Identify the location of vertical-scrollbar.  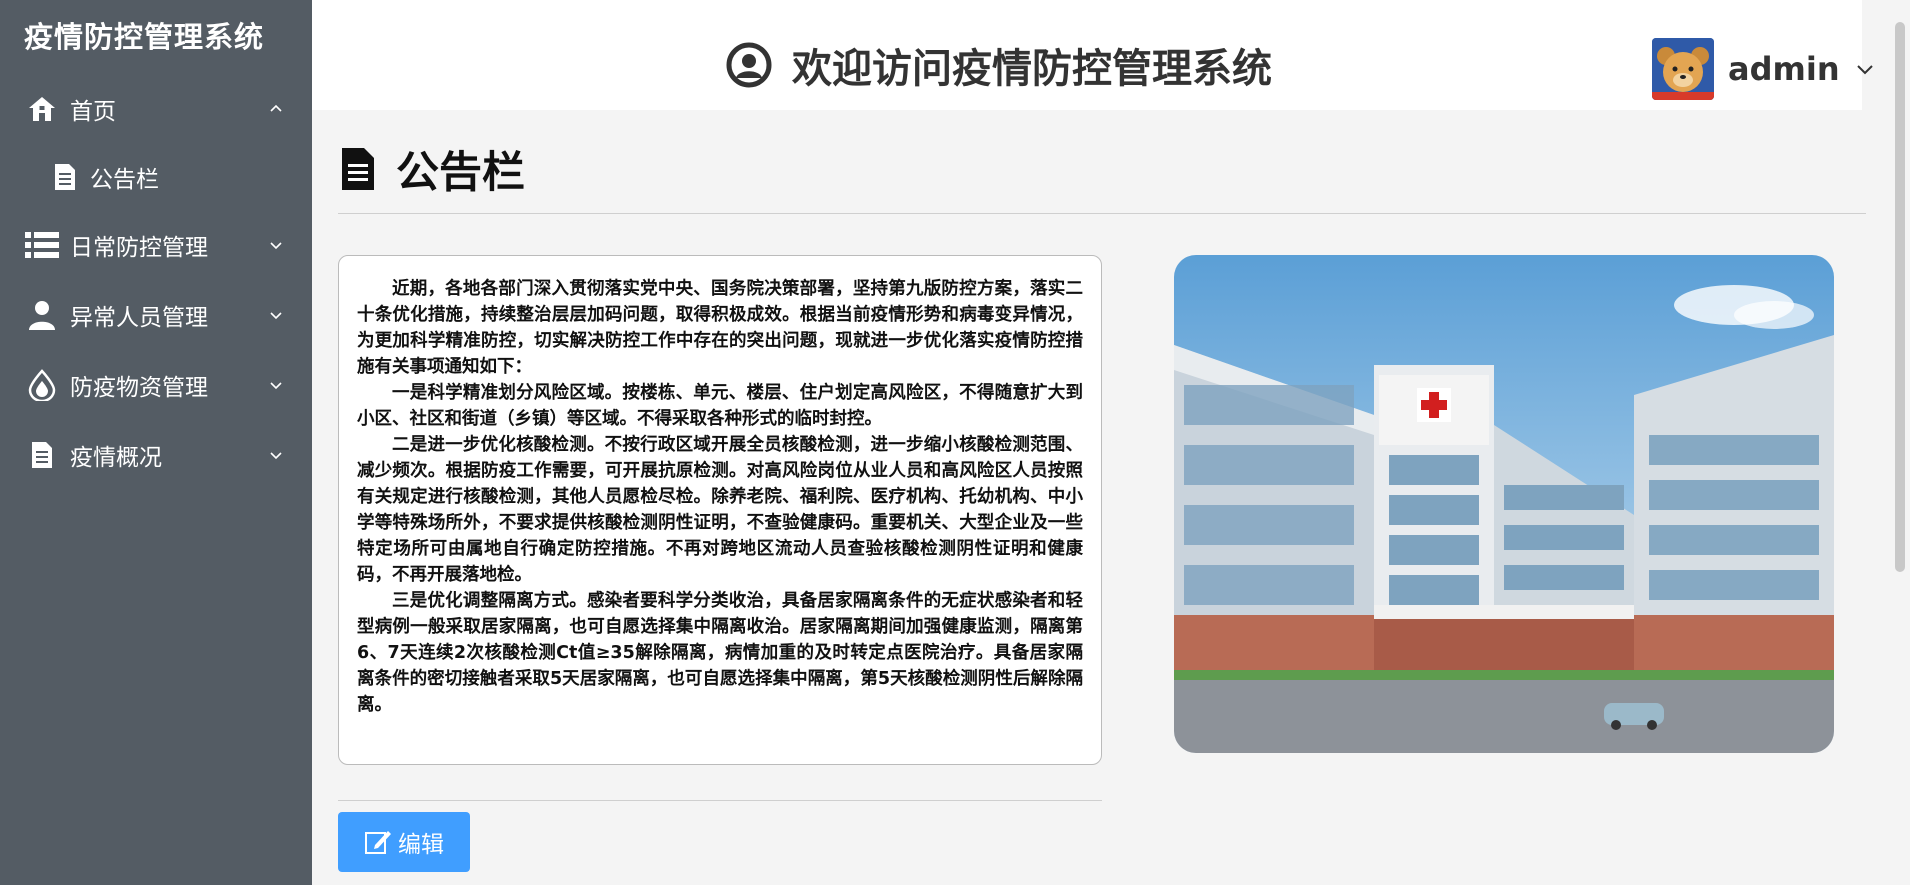
(1900, 442).